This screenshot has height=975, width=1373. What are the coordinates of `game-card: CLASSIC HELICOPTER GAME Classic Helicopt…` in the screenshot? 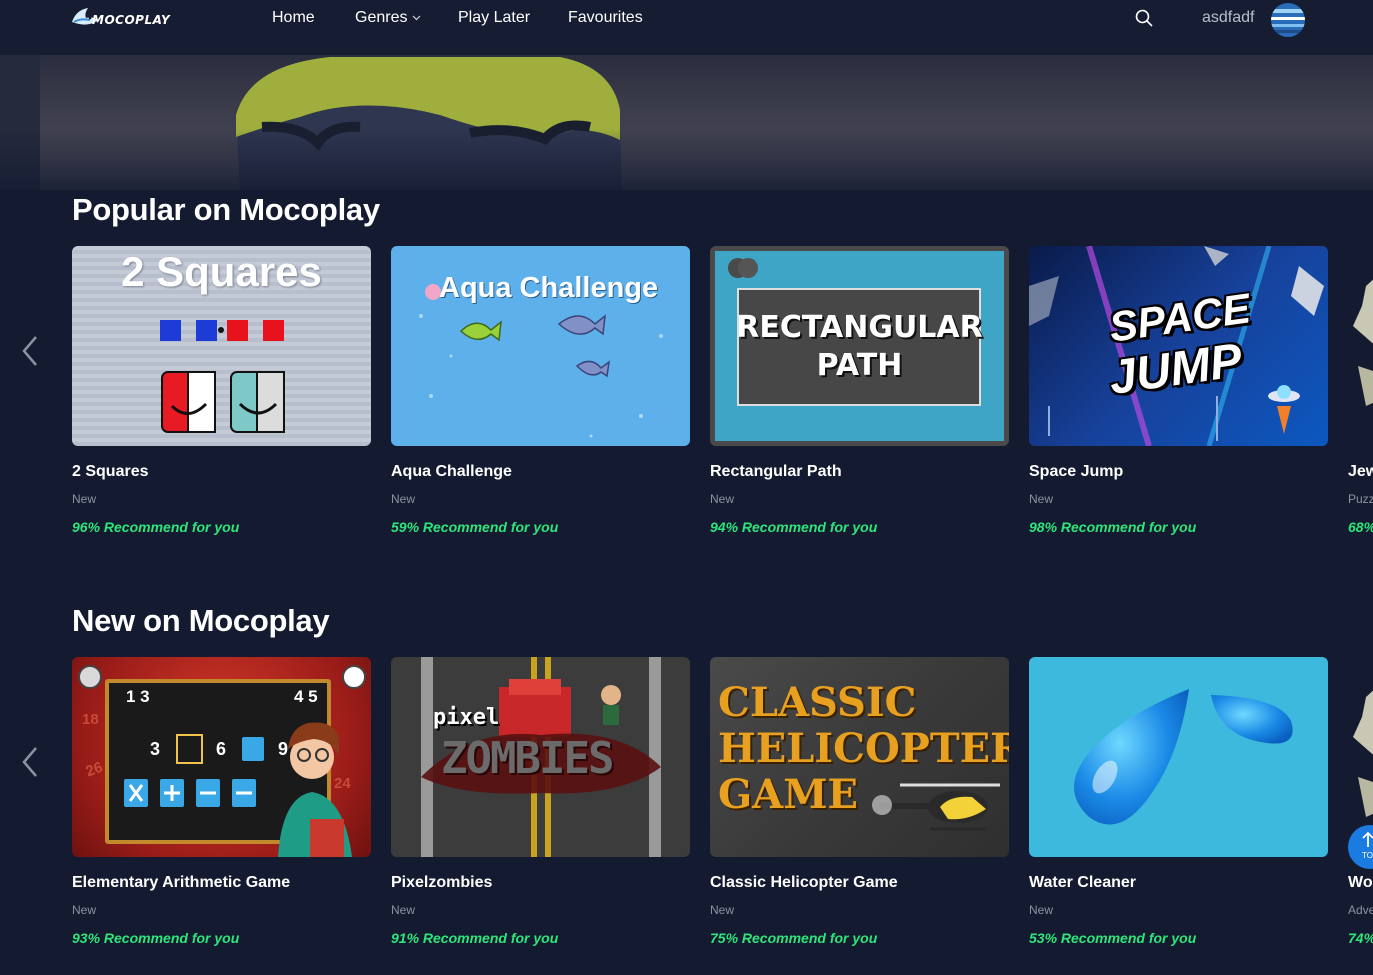 It's located at (859, 801).